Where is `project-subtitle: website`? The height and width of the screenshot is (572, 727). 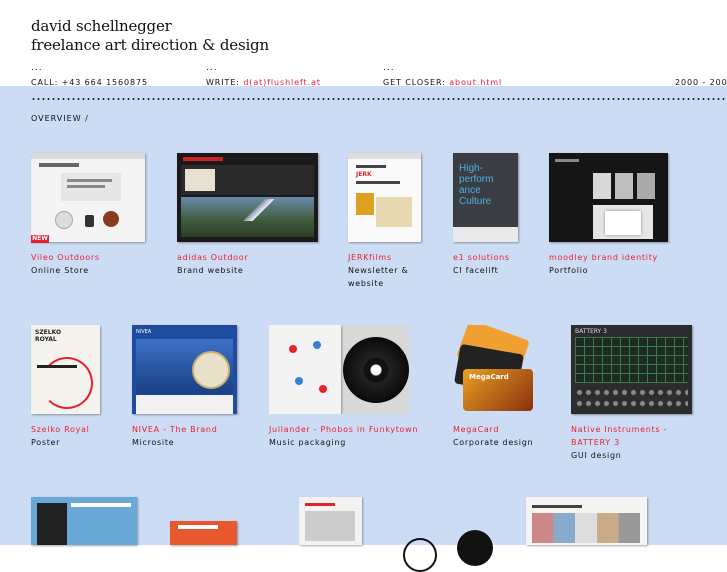 project-subtitle: website is located at coordinates (366, 283).